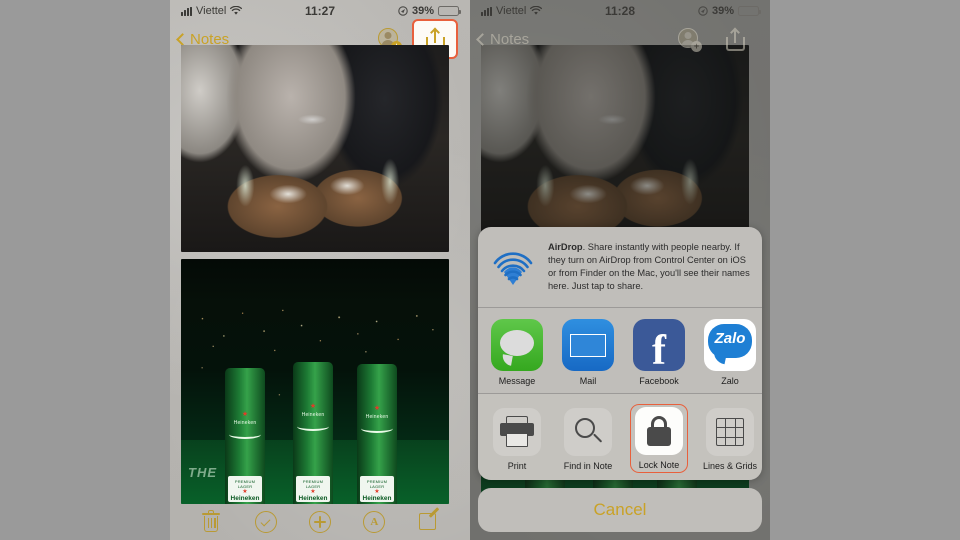 The height and width of the screenshot is (540, 960). Describe the element at coordinates (690, 40) in the screenshot. I see `add-person-button: +` at that location.